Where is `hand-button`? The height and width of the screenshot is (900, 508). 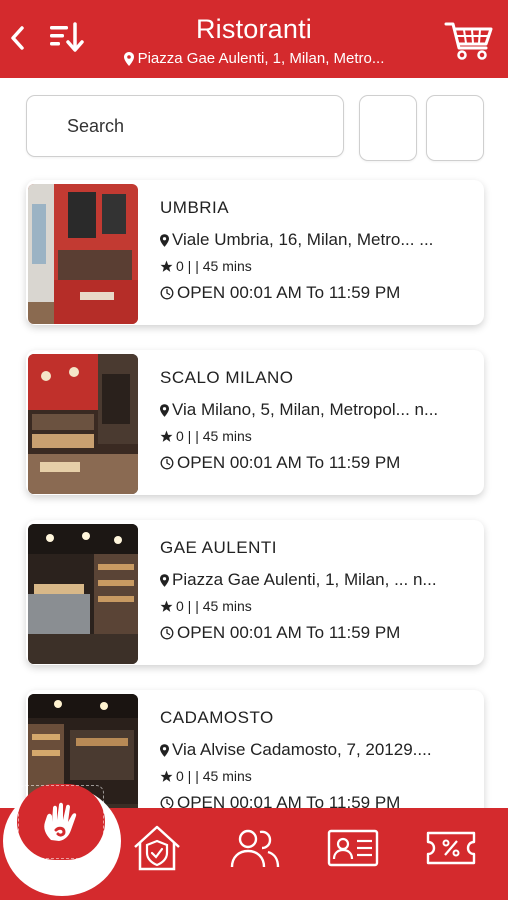
hand-button is located at coordinates (61, 822).